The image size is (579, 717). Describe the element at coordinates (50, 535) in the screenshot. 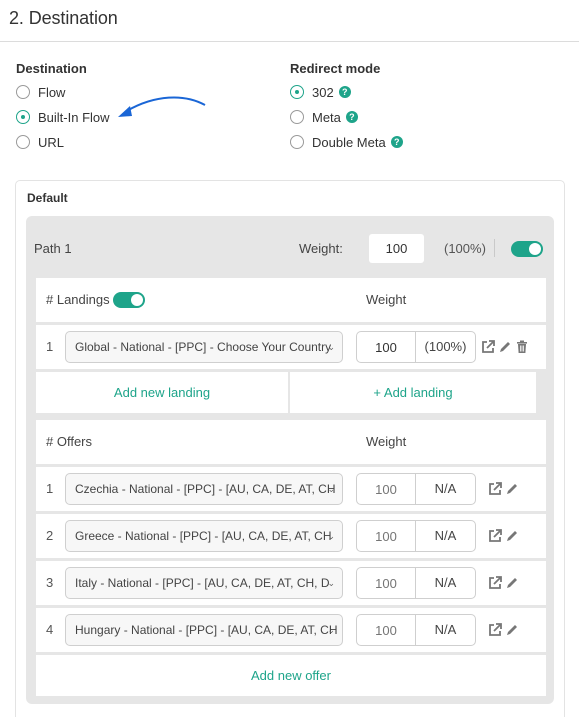

I see `row-number: 2` at that location.